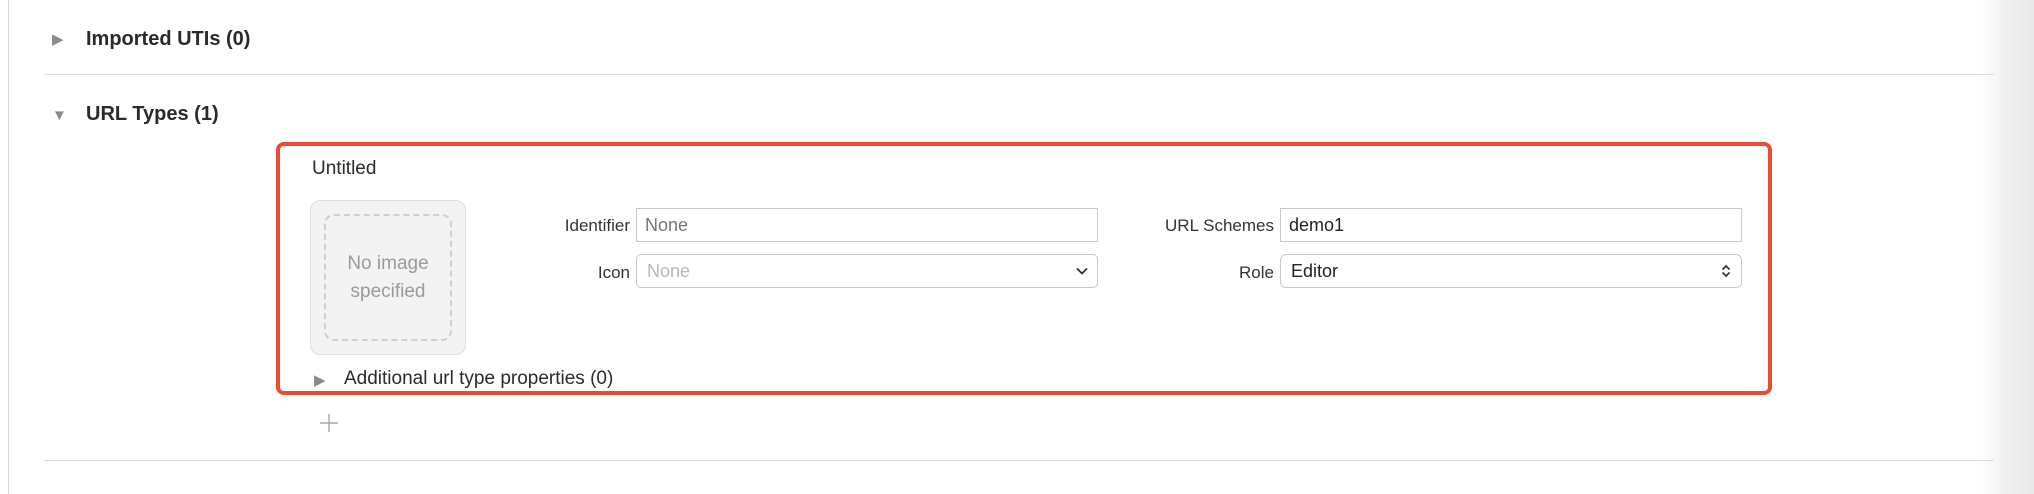 The height and width of the screenshot is (494, 2034). Describe the element at coordinates (8, 247) in the screenshot. I see `left-border` at that location.